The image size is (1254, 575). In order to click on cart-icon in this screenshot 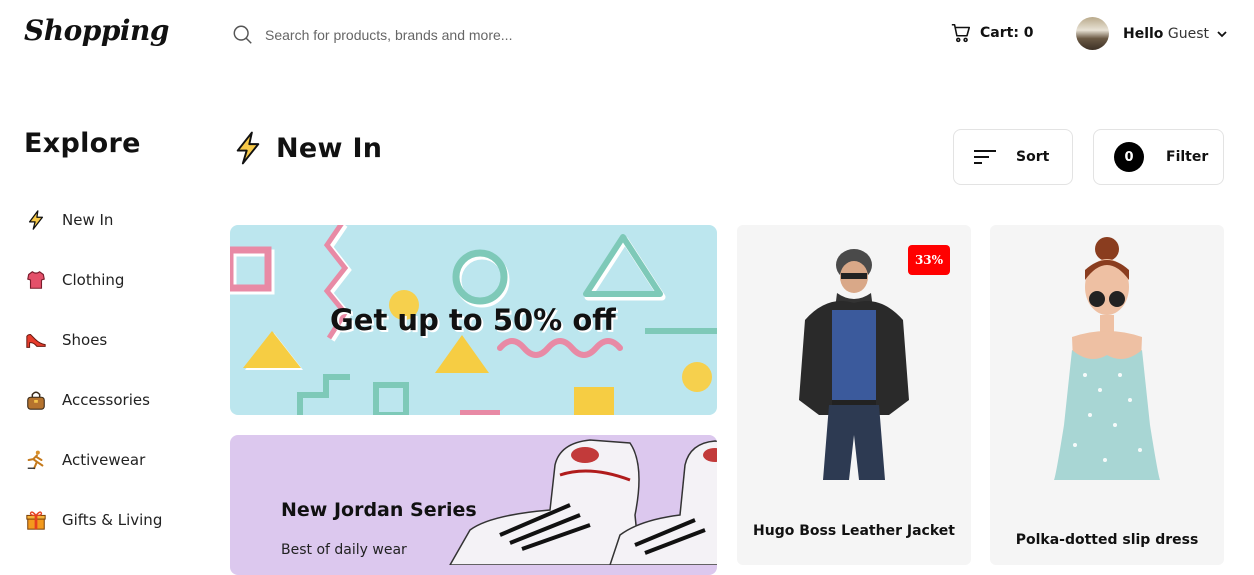, I will do `click(961, 33)`.